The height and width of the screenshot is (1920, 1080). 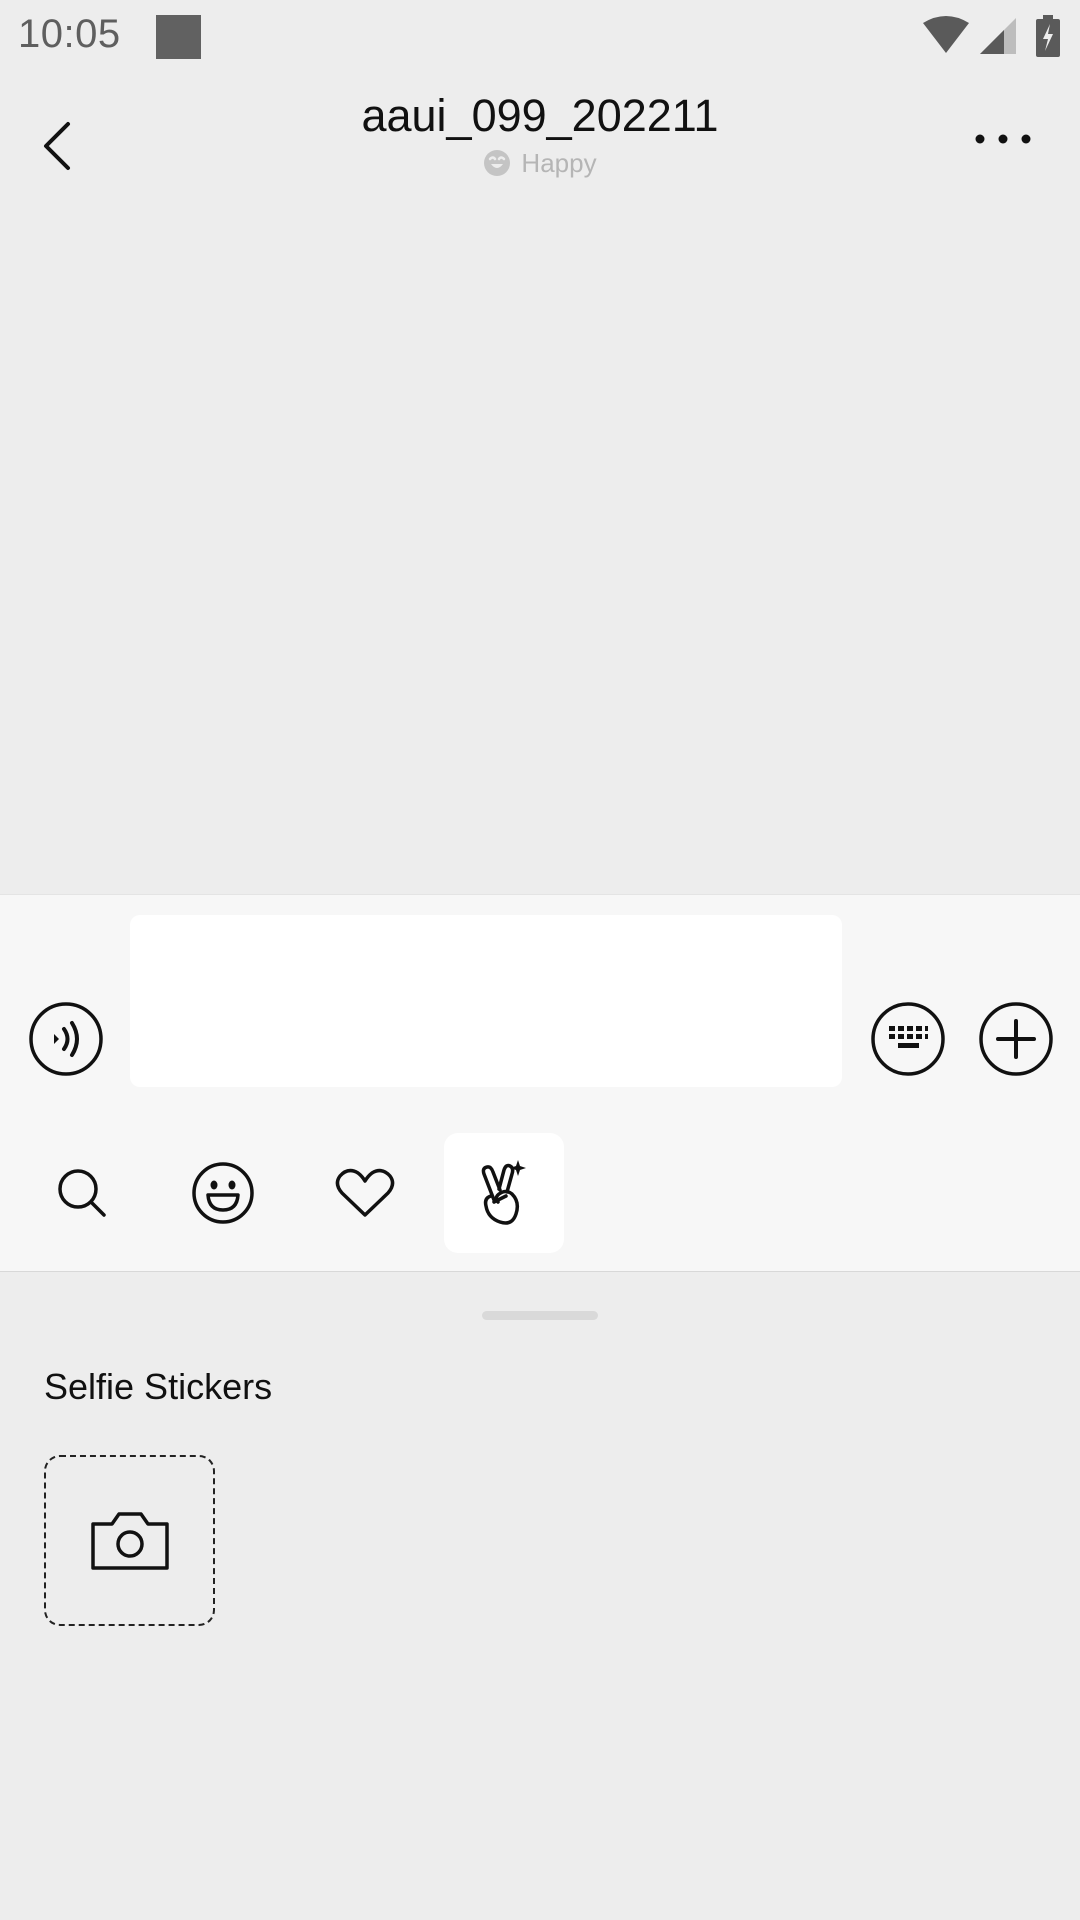 What do you see at coordinates (497, 166) in the screenshot?
I see `smiley-icon` at bounding box center [497, 166].